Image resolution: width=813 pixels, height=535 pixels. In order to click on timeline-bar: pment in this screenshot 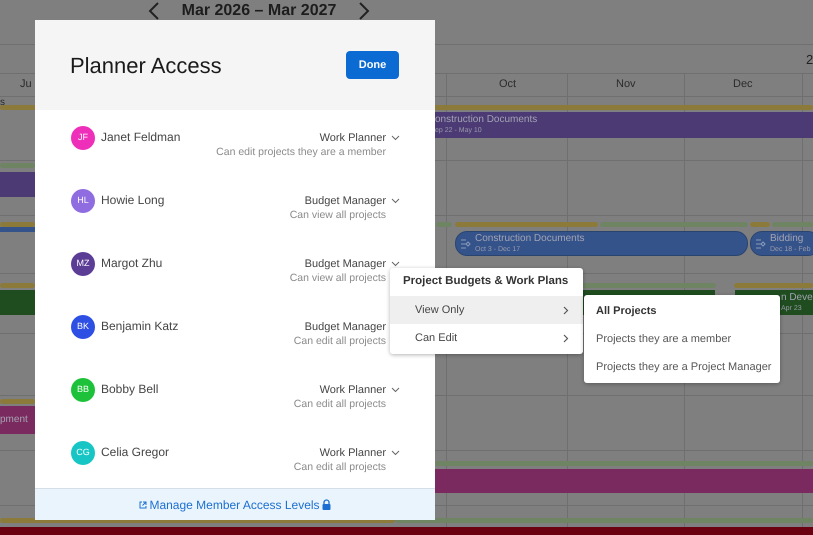, I will do `click(17, 420)`.